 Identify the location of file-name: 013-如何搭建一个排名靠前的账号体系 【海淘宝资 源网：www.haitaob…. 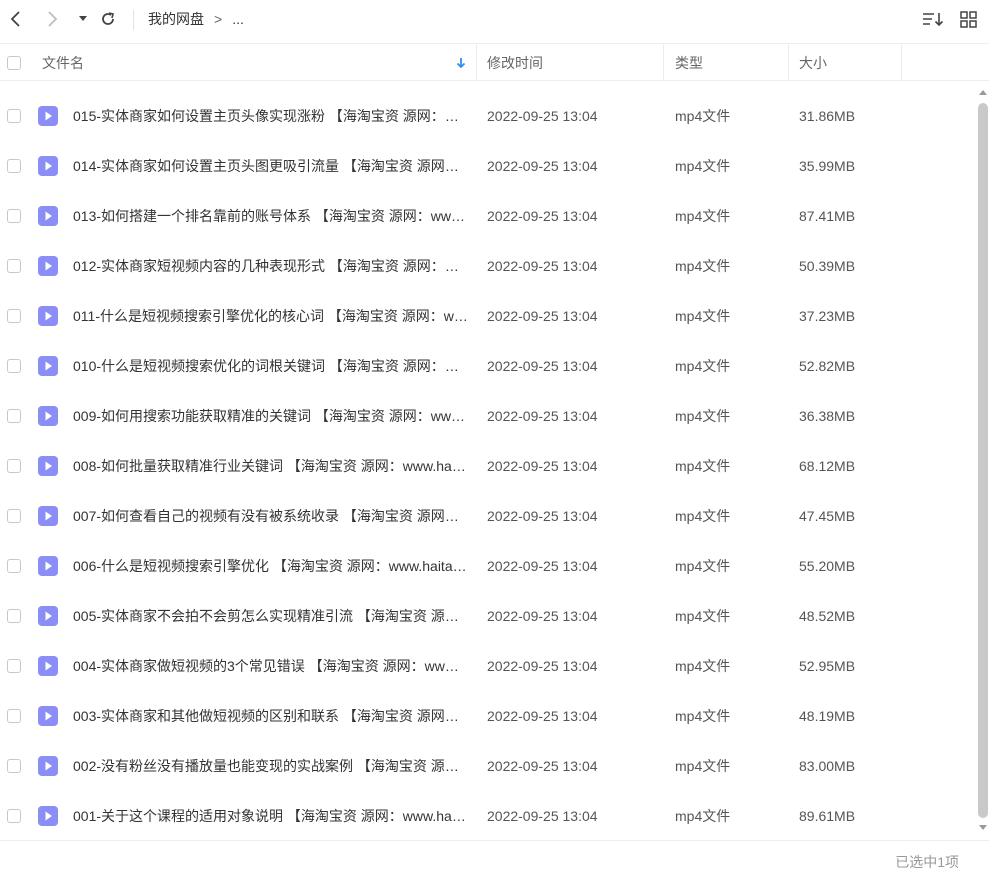
(270, 216).